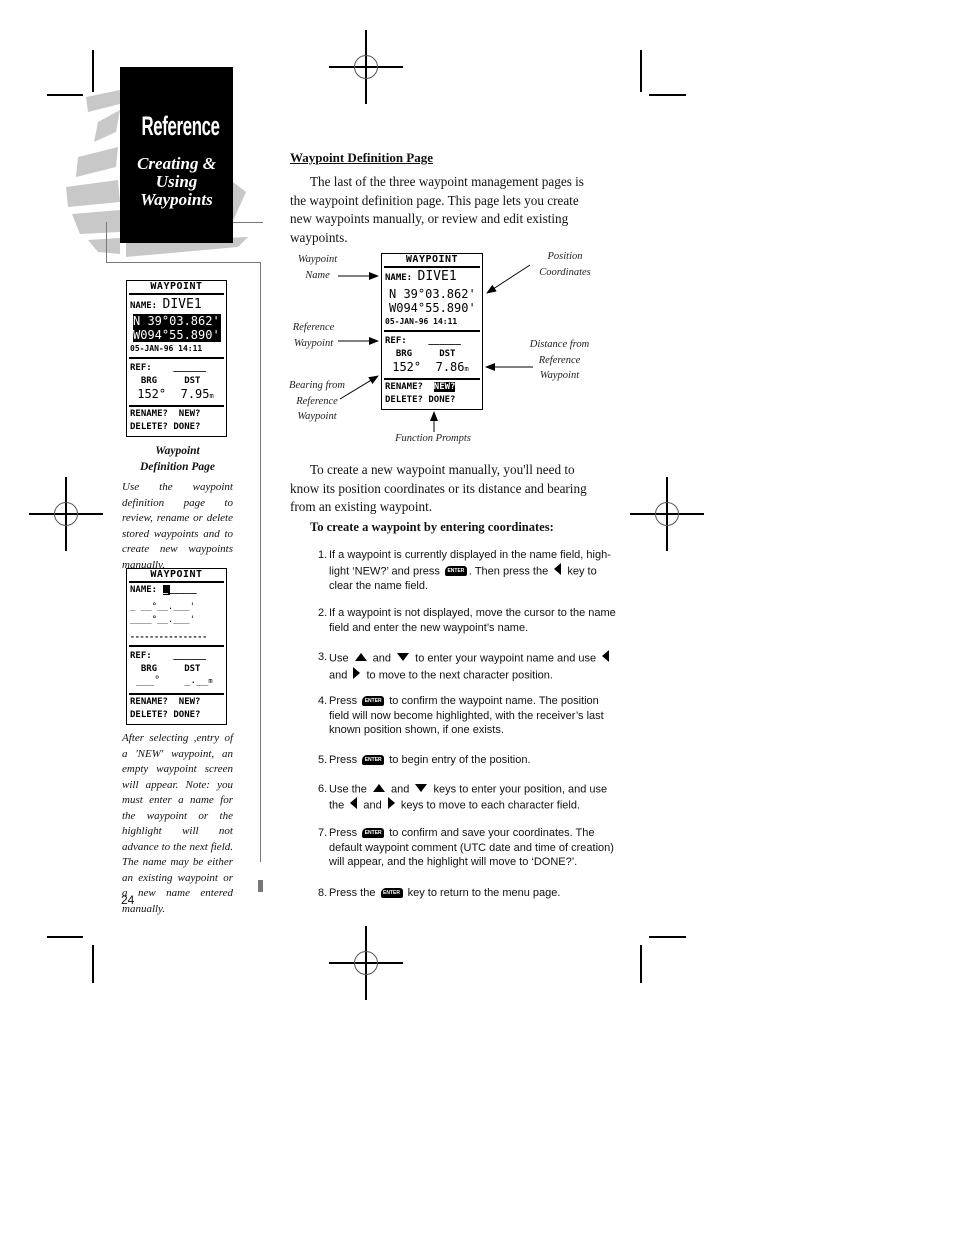 Image resolution: width=954 pixels, height=1235 pixels. I want to click on ref-label: REF:, so click(141, 656).